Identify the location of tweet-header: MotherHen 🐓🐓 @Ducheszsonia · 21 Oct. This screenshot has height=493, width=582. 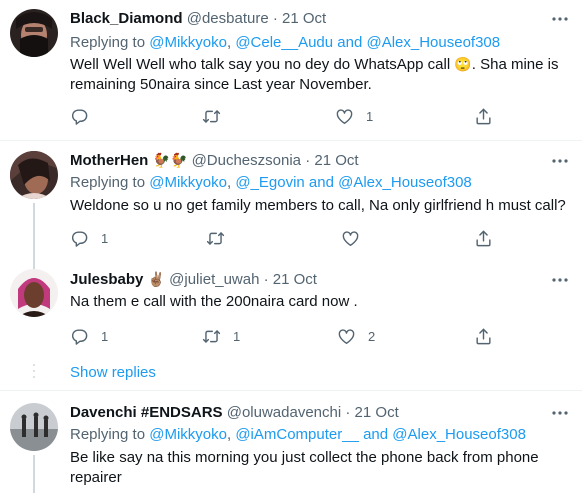
(214, 161).